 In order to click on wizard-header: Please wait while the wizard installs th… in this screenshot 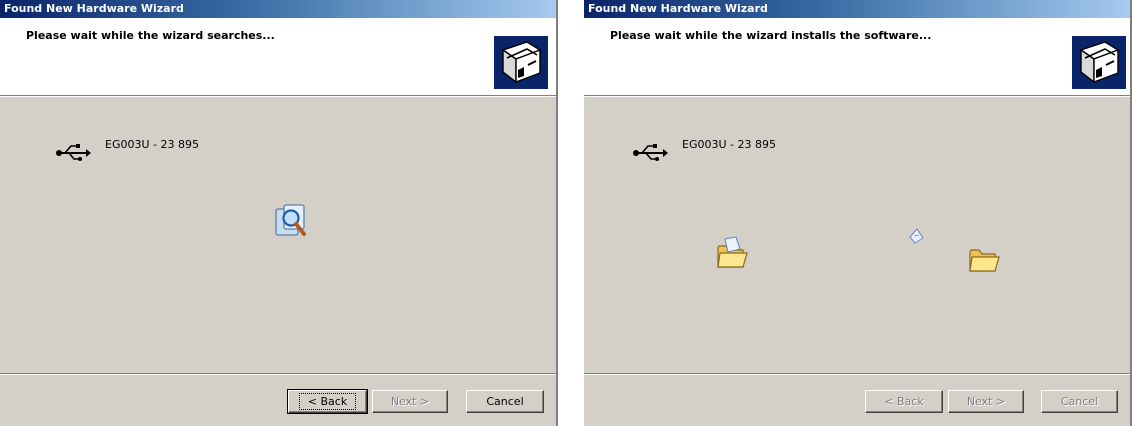, I will do `click(857, 57)`.